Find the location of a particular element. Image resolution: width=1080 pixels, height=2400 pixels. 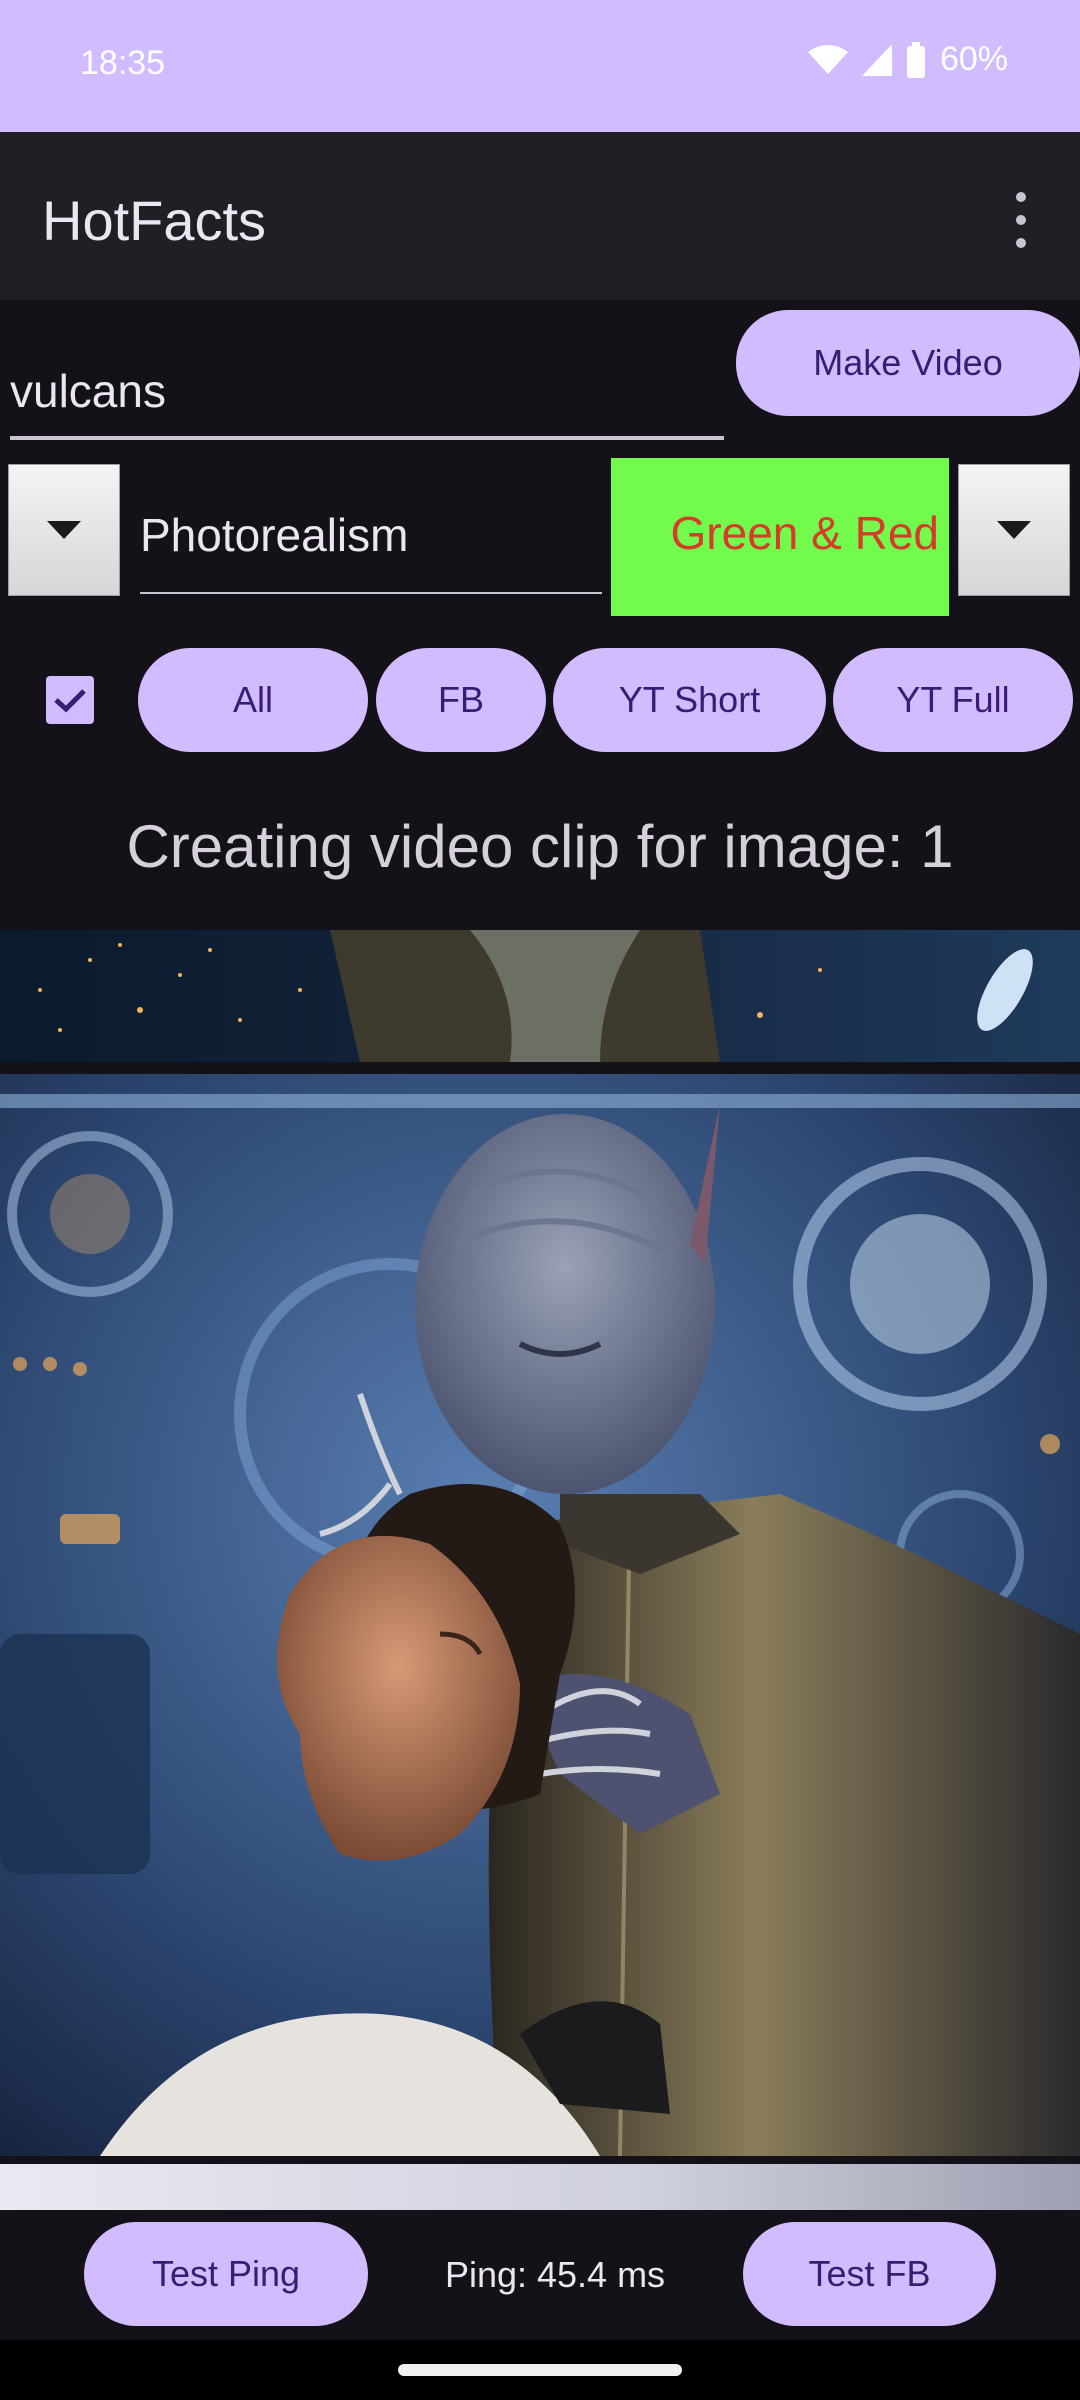

platform-all-button: All is located at coordinates (253, 700).